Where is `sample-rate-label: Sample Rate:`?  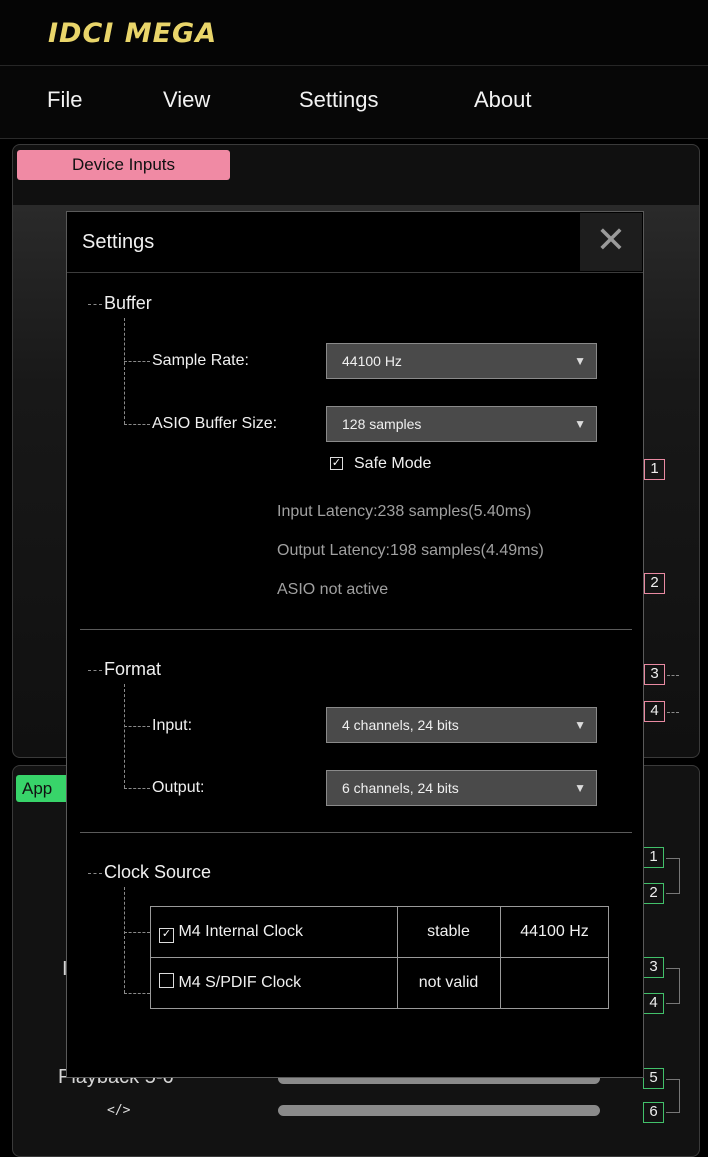
sample-rate-label: Sample Rate: is located at coordinates (200, 360).